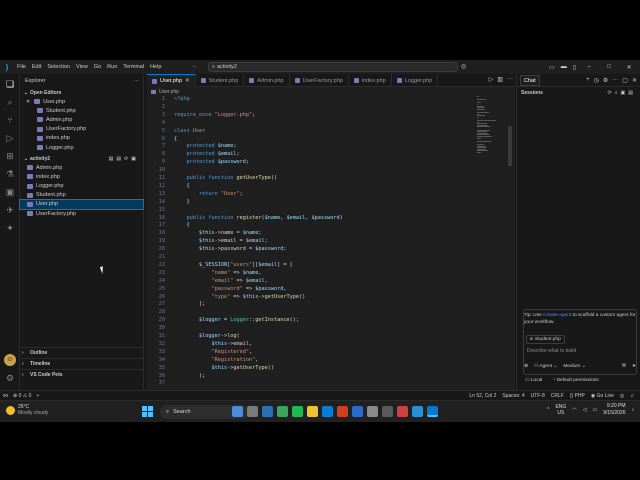 Image resolution: width=640 pixels, height=480 pixels. I want to click on menu-item-edit: Edit, so click(36, 67).